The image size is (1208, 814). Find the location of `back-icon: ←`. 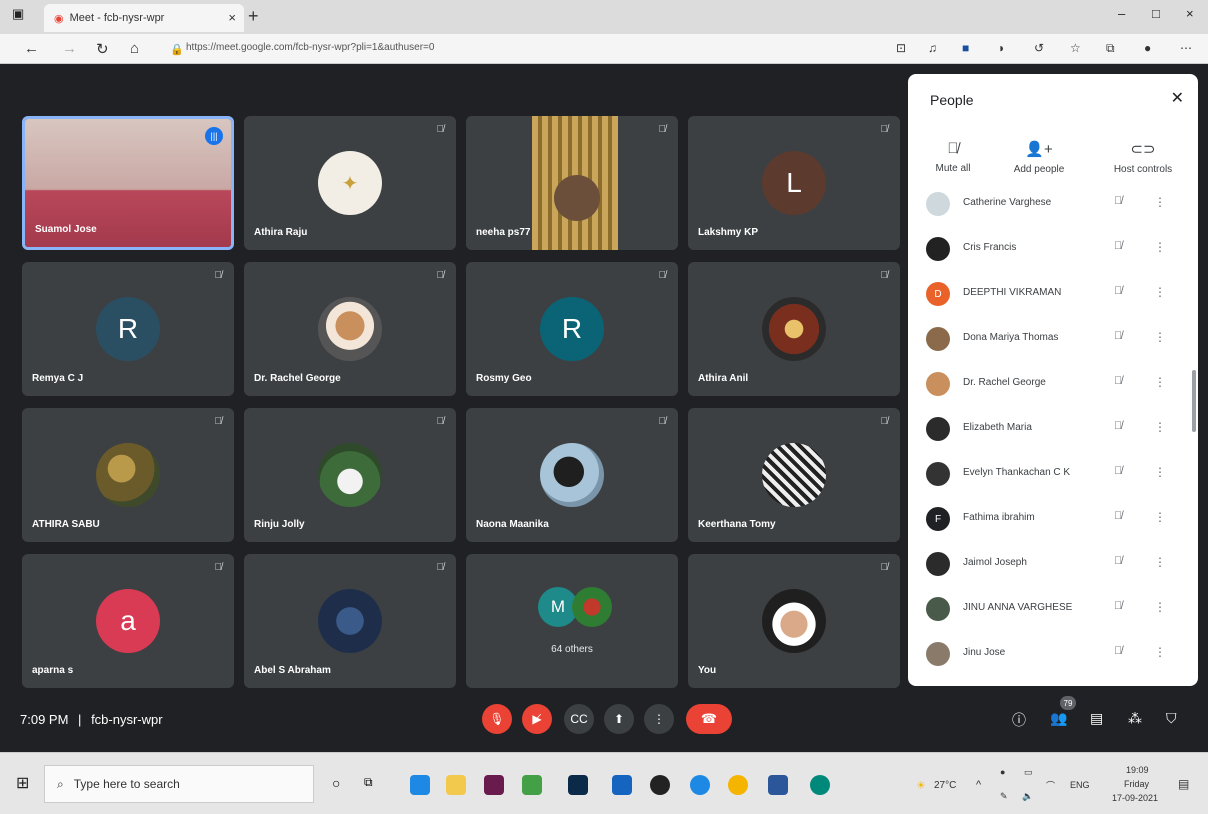

back-icon: ← is located at coordinates (31, 48).